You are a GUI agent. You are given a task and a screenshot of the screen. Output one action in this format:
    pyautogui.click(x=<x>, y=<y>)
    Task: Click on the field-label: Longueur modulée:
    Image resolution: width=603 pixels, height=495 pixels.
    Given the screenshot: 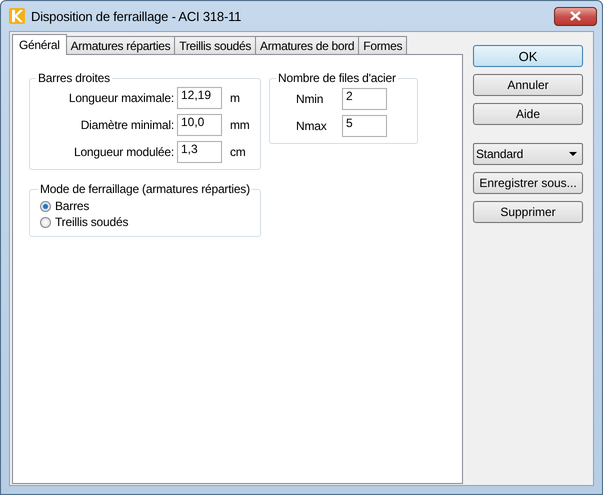 What is the action you would take?
    pyautogui.click(x=123, y=152)
    